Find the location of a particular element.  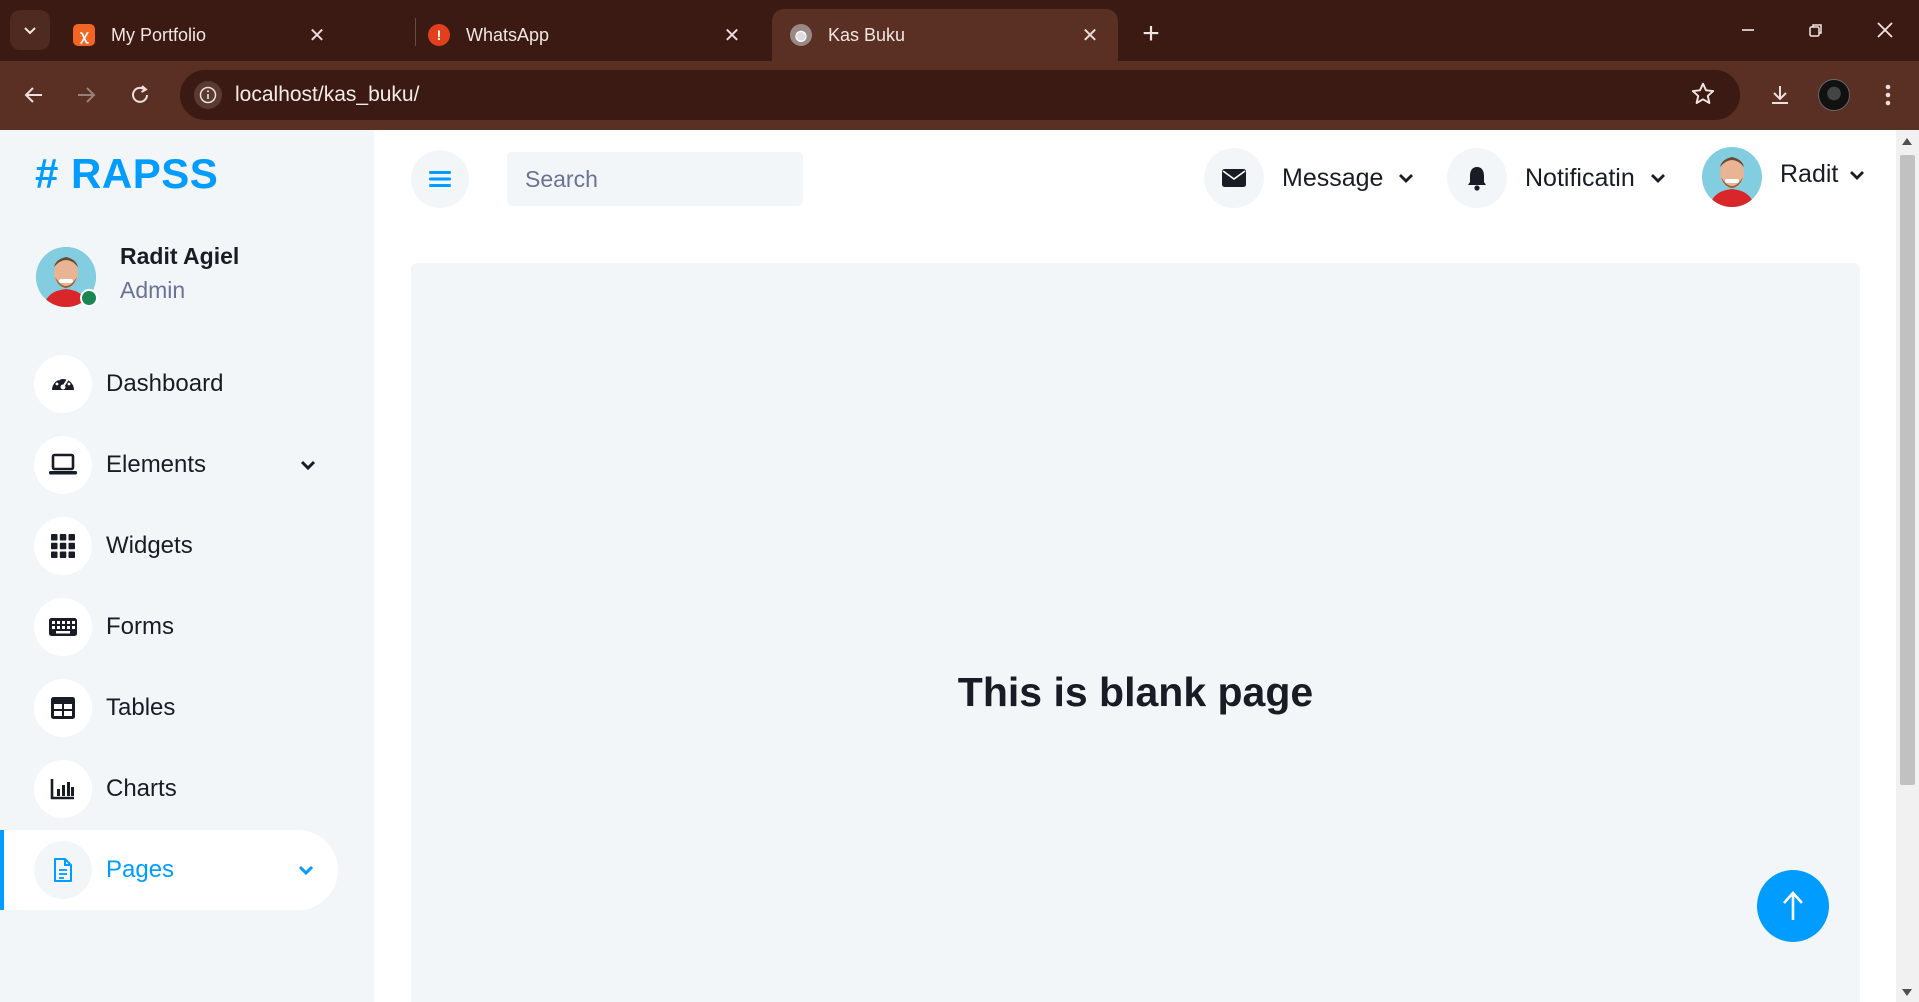

grid-icon is located at coordinates (63, 546).